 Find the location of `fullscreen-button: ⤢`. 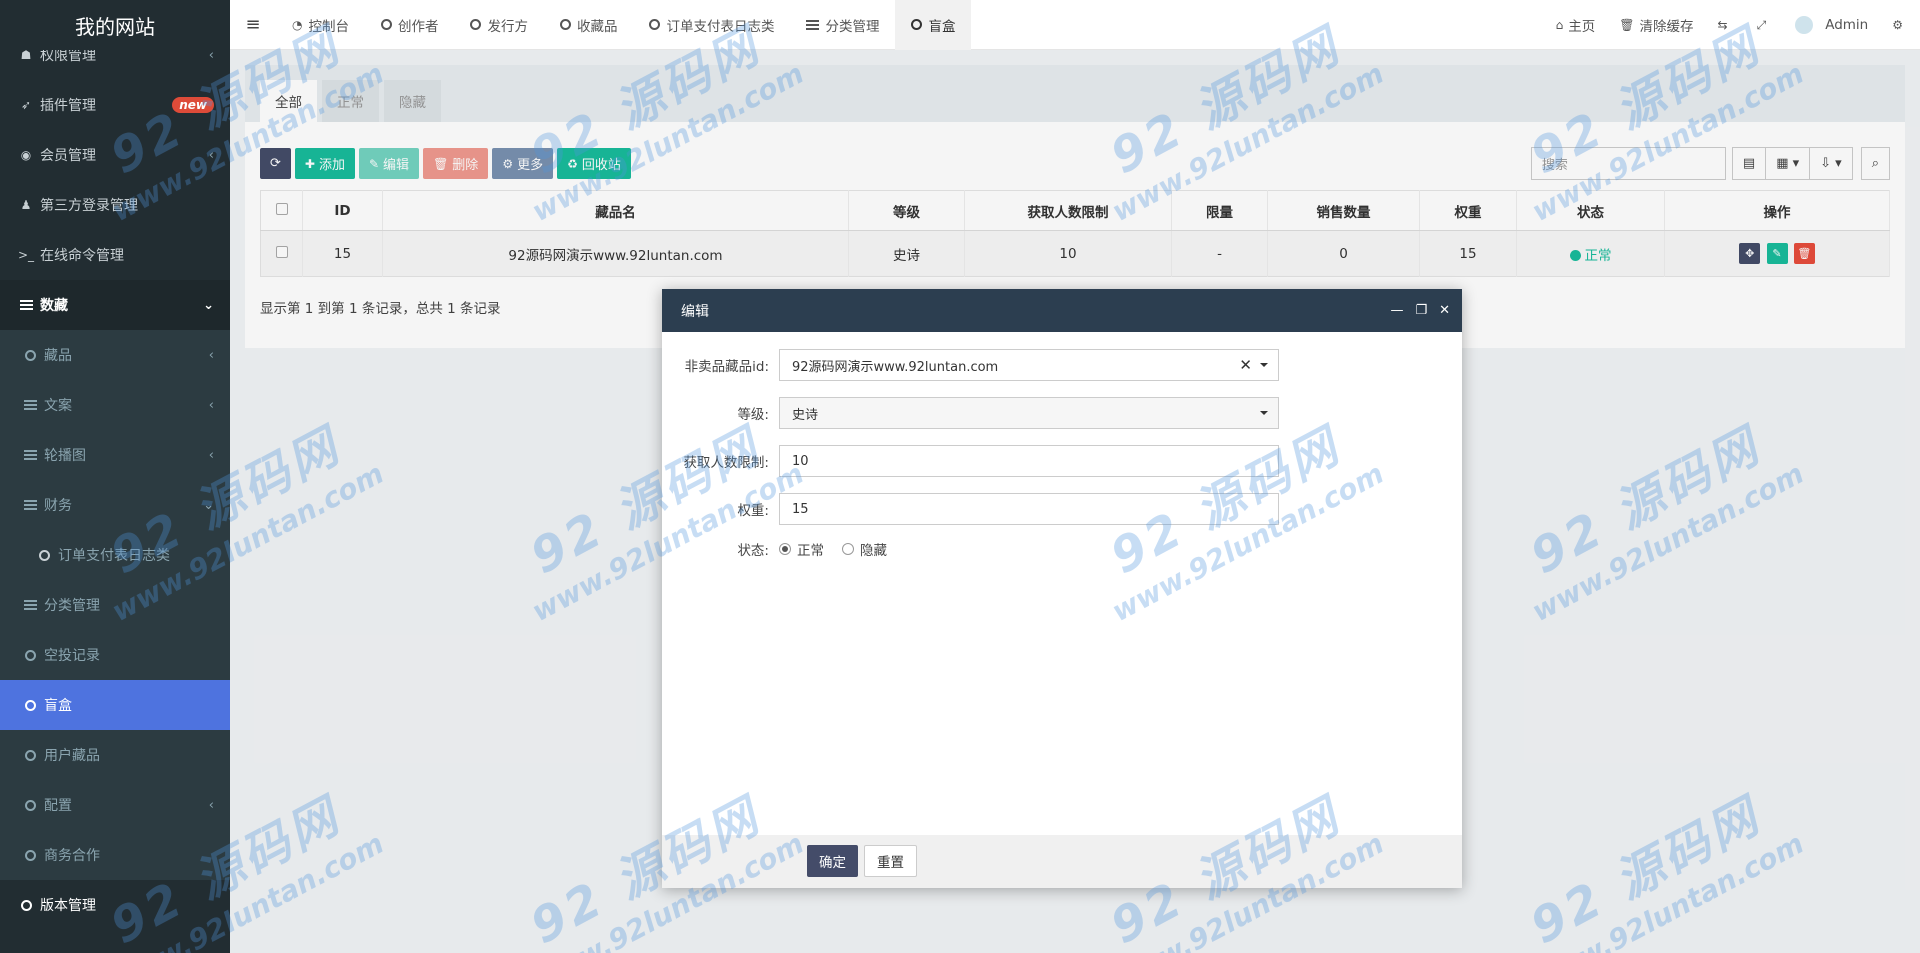

fullscreen-button: ⤢ is located at coordinates (1764, 25).